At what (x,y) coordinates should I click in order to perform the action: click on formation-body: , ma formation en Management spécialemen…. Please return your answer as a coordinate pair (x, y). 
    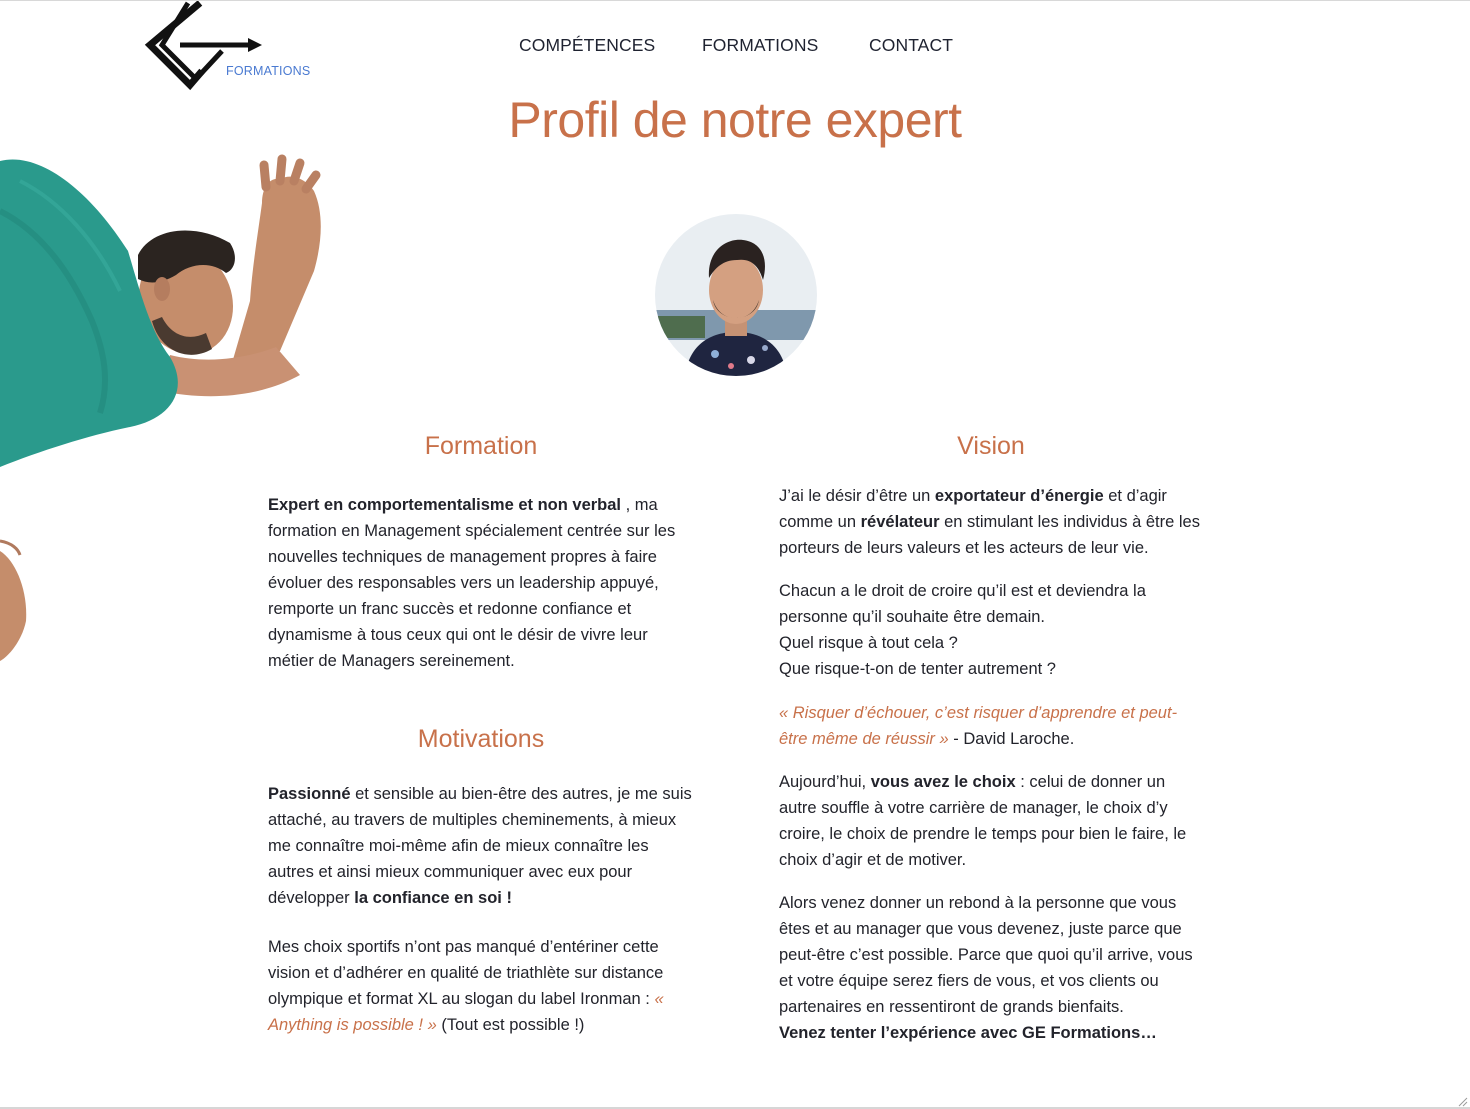
    Looking at the image, I should click on (472, 583).